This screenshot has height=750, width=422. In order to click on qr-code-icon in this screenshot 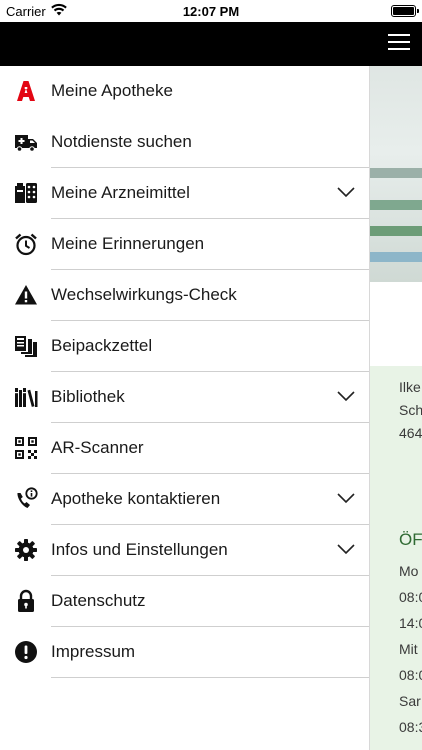, I will do `click(26, 448)`.